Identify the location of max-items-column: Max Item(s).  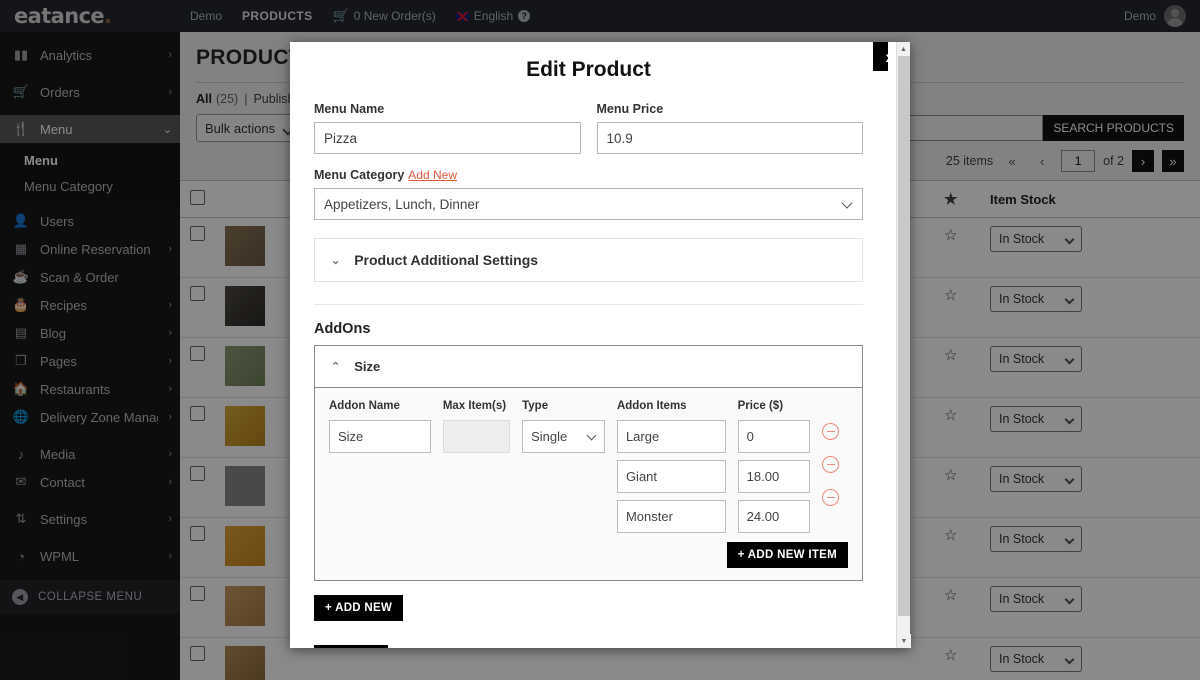
(476, 466).